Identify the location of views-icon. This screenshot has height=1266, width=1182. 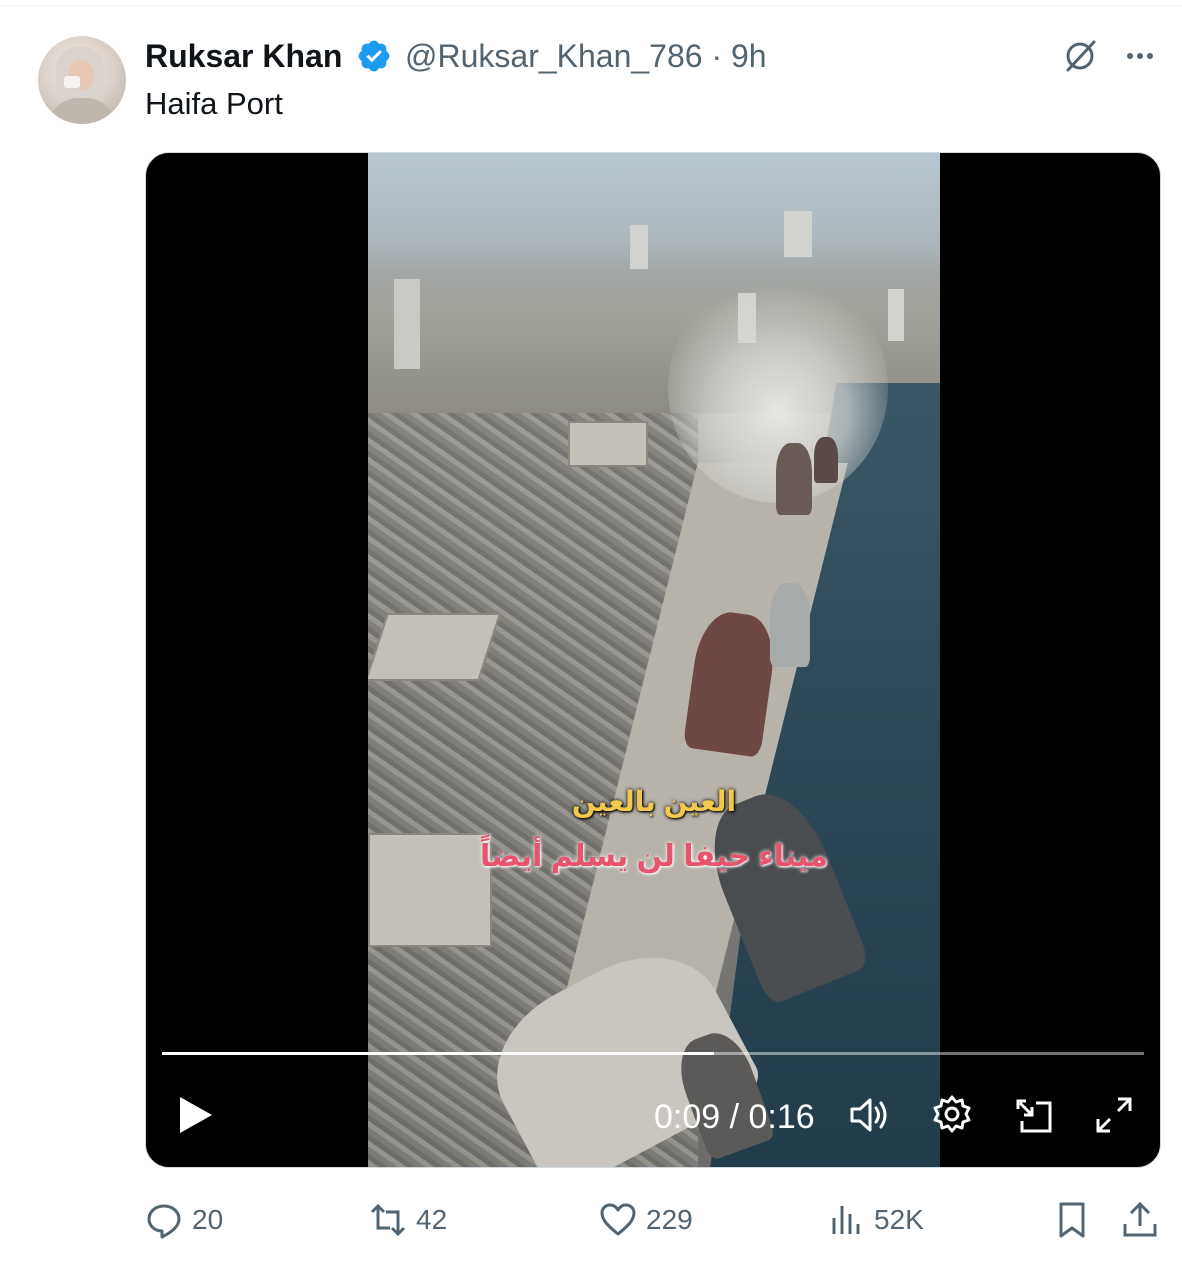
(846, 1220).